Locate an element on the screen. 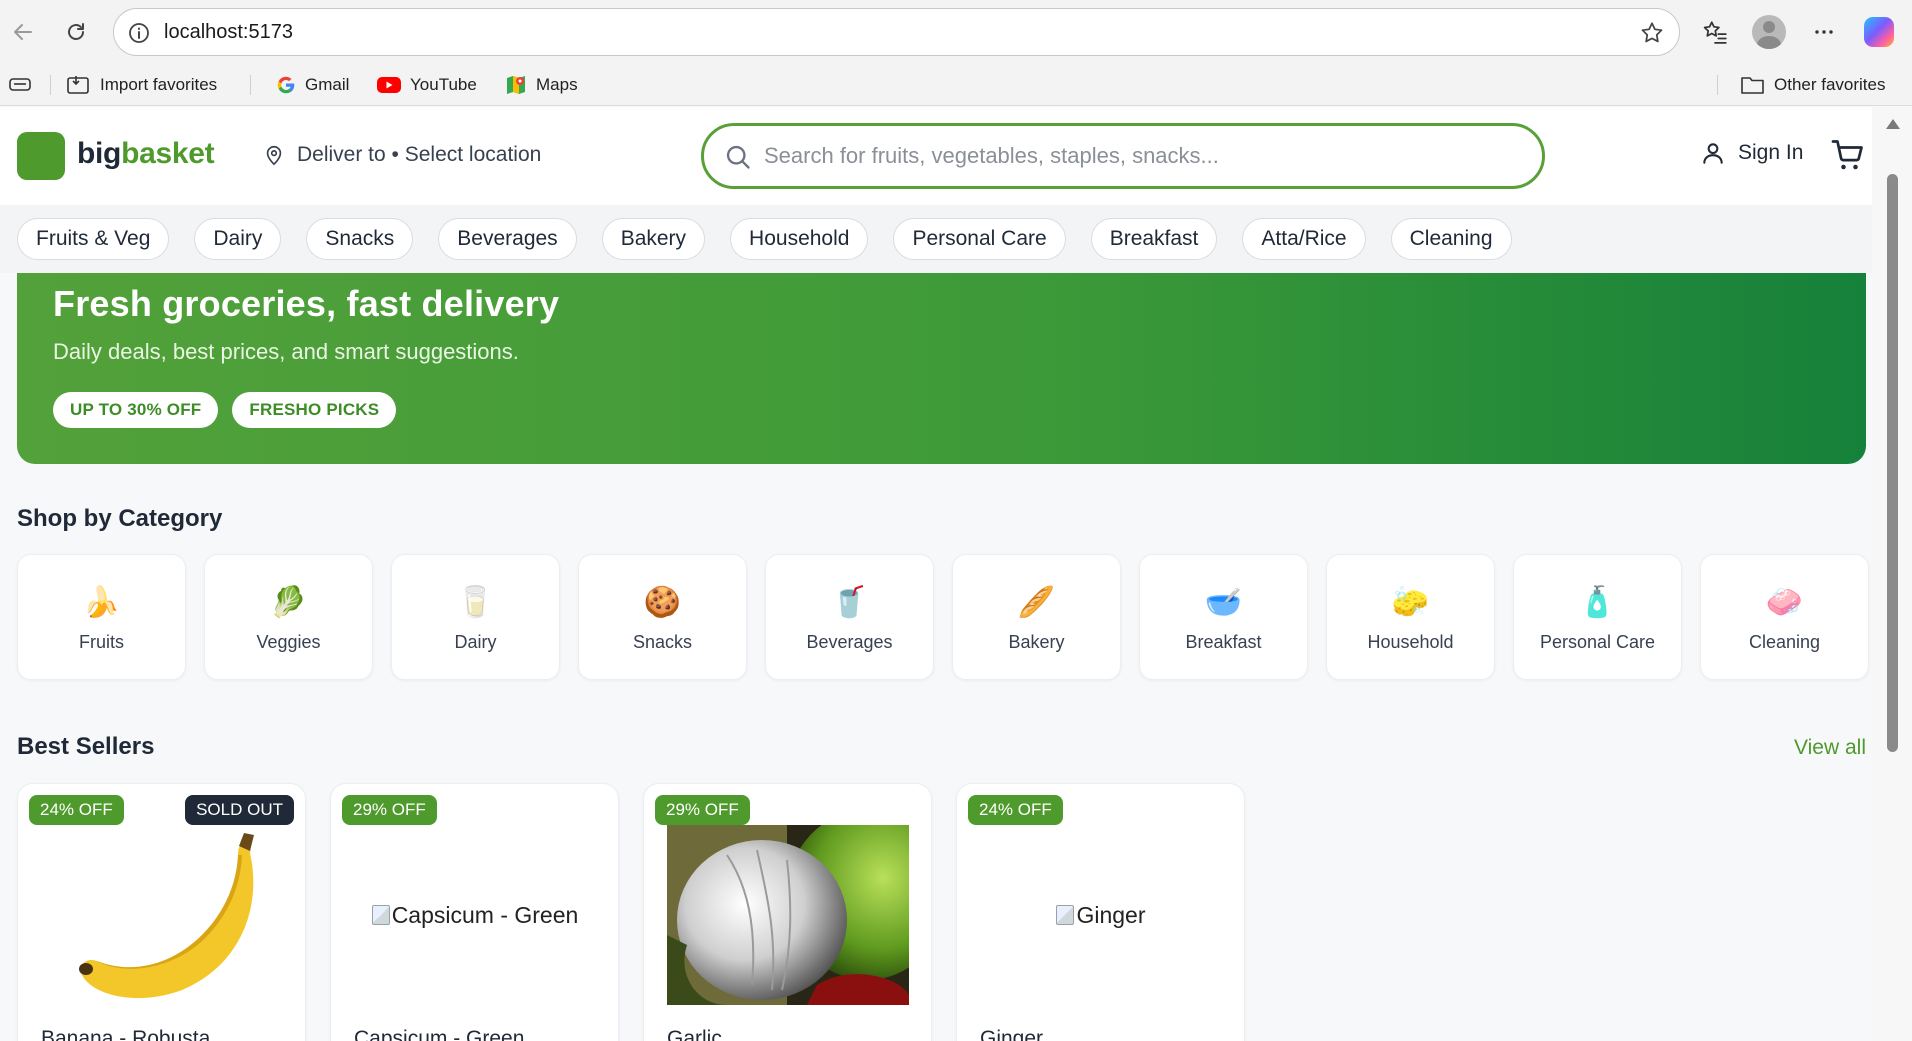 This screenshot has height=1041, width=1912. sold-out-badge: SOLD OUT is located at coordinates (239, 810).